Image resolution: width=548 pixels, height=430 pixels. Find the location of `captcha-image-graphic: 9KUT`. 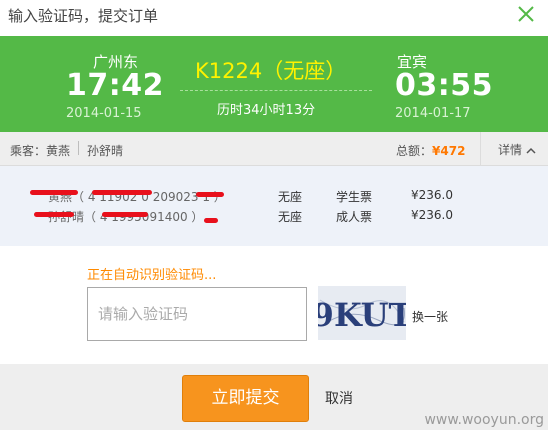

captcha-image-graphic: 9KUT is located at coordinates (362, 313).